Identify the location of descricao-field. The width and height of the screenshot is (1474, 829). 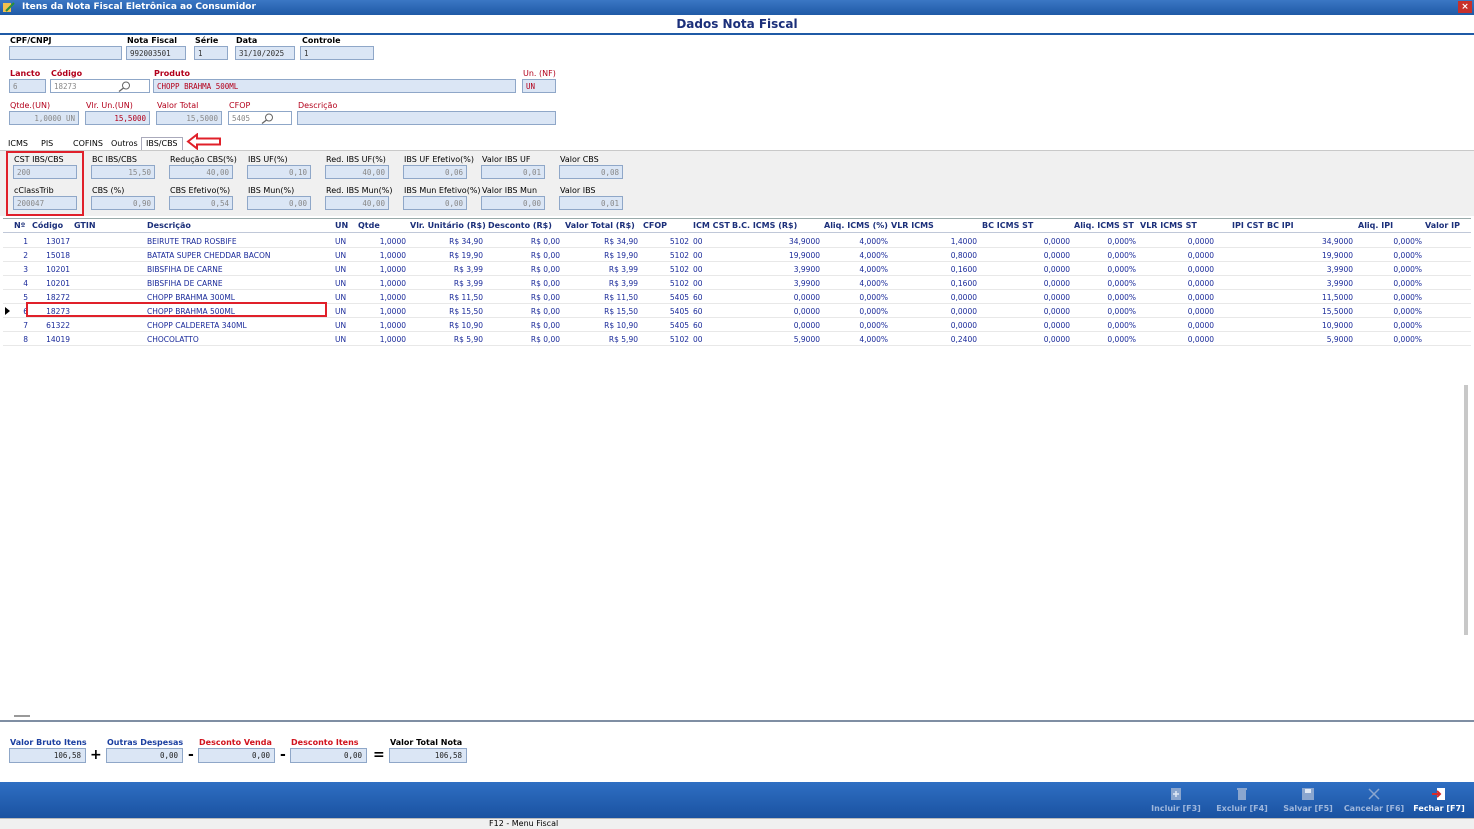
(426, 118).